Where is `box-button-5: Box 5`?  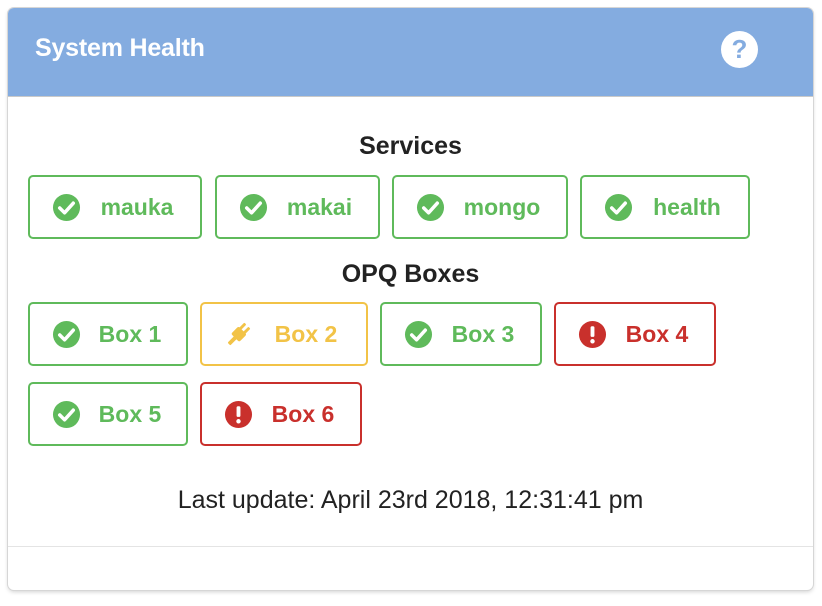 box-button-5: Box 5 is located at coordinates (108, 414).